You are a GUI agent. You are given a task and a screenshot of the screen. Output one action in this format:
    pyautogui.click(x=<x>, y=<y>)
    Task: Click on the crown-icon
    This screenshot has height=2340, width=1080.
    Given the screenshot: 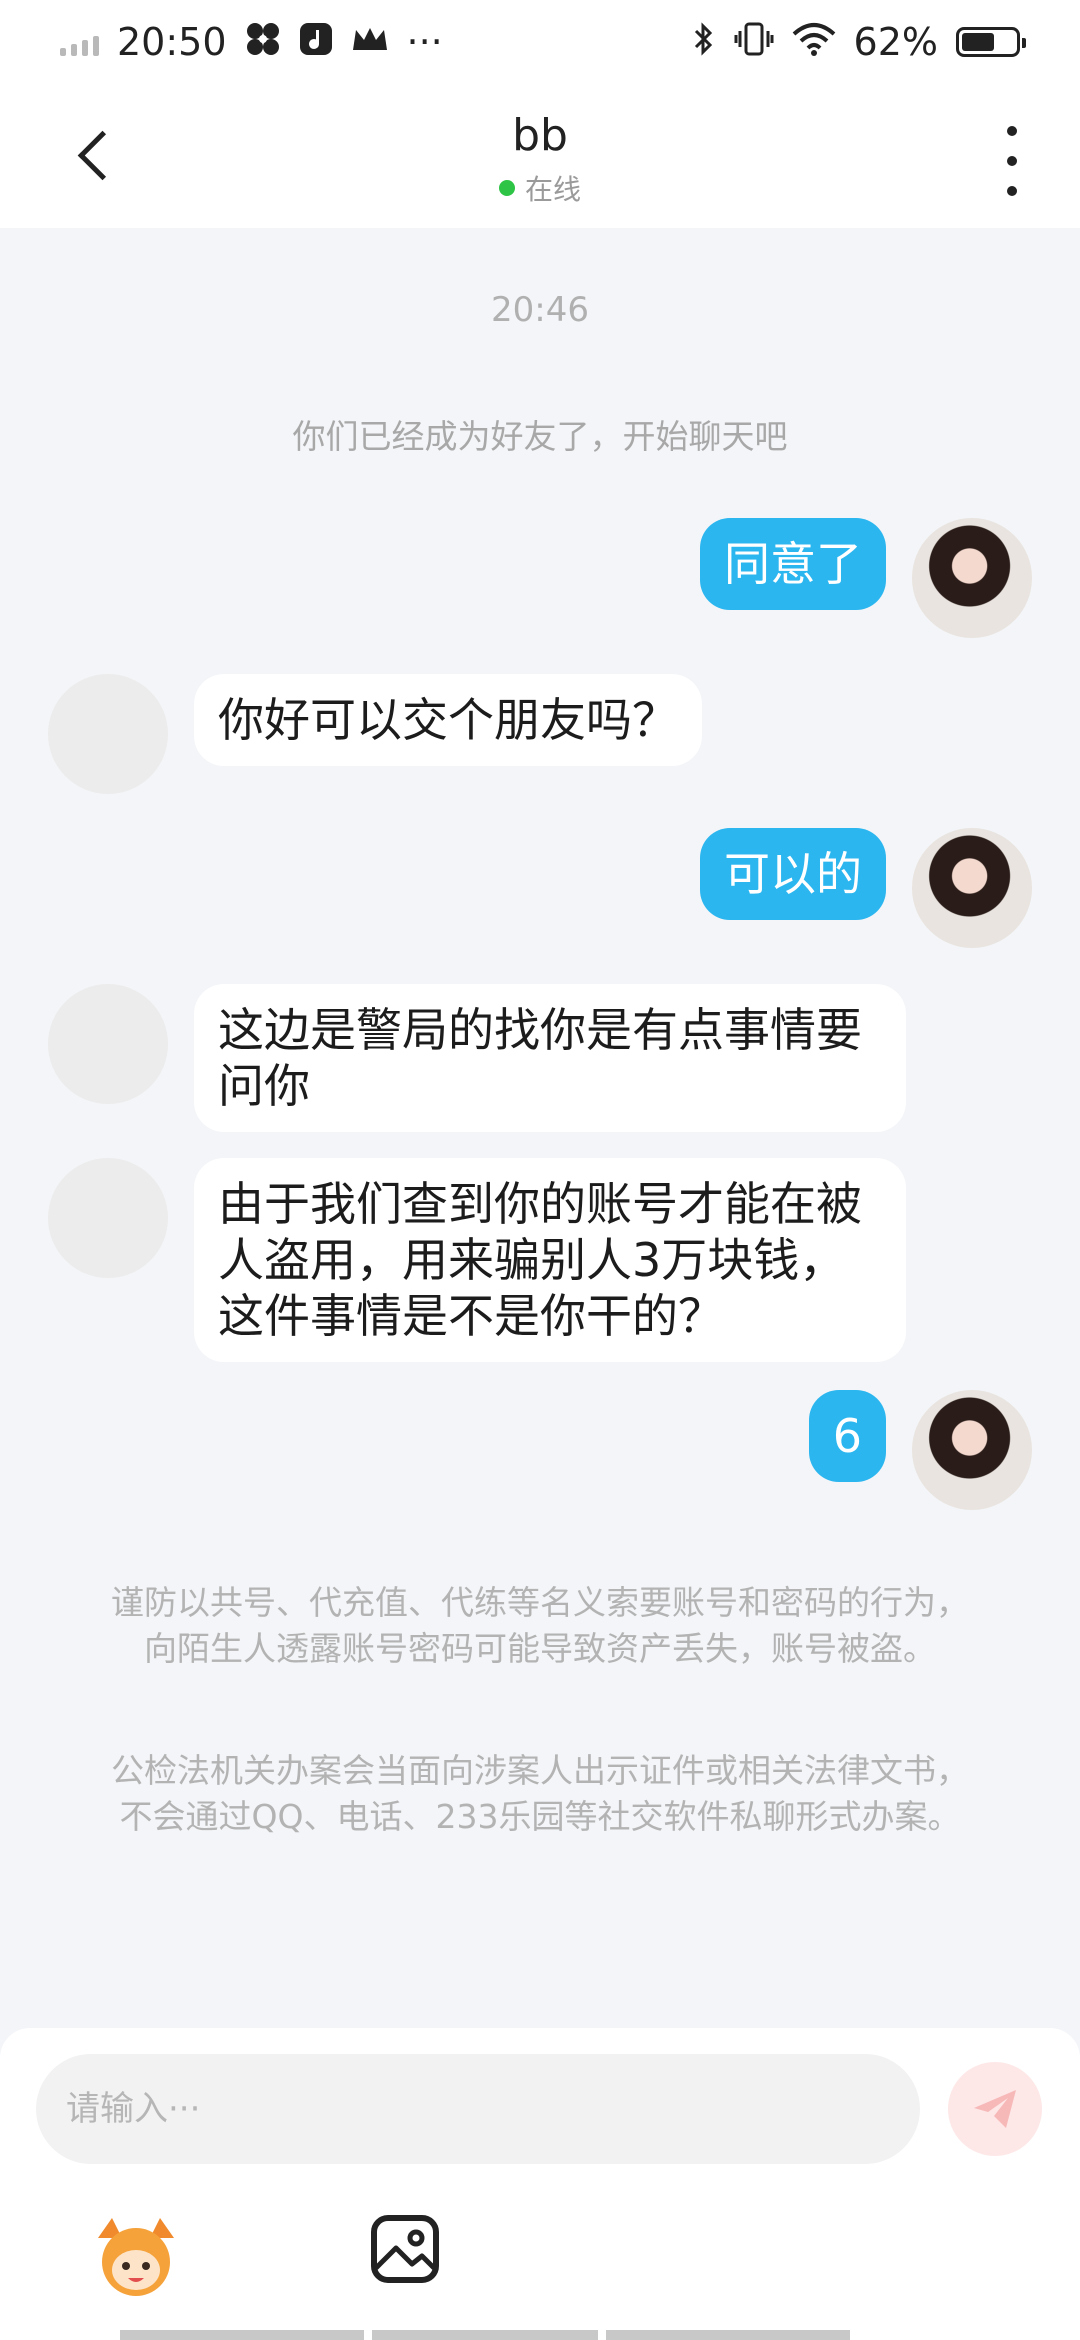 What is the action you would take?
    pyautogui.click(x=370, y=42)
    